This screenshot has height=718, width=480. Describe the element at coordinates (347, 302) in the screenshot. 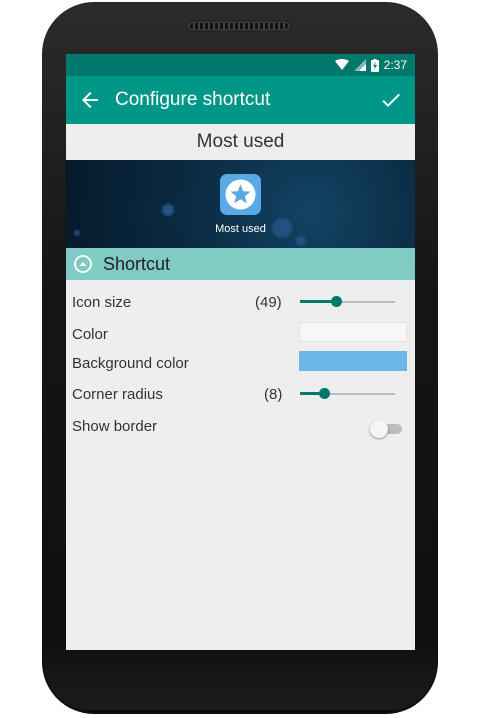

I see `icon-size-slider` at that location.